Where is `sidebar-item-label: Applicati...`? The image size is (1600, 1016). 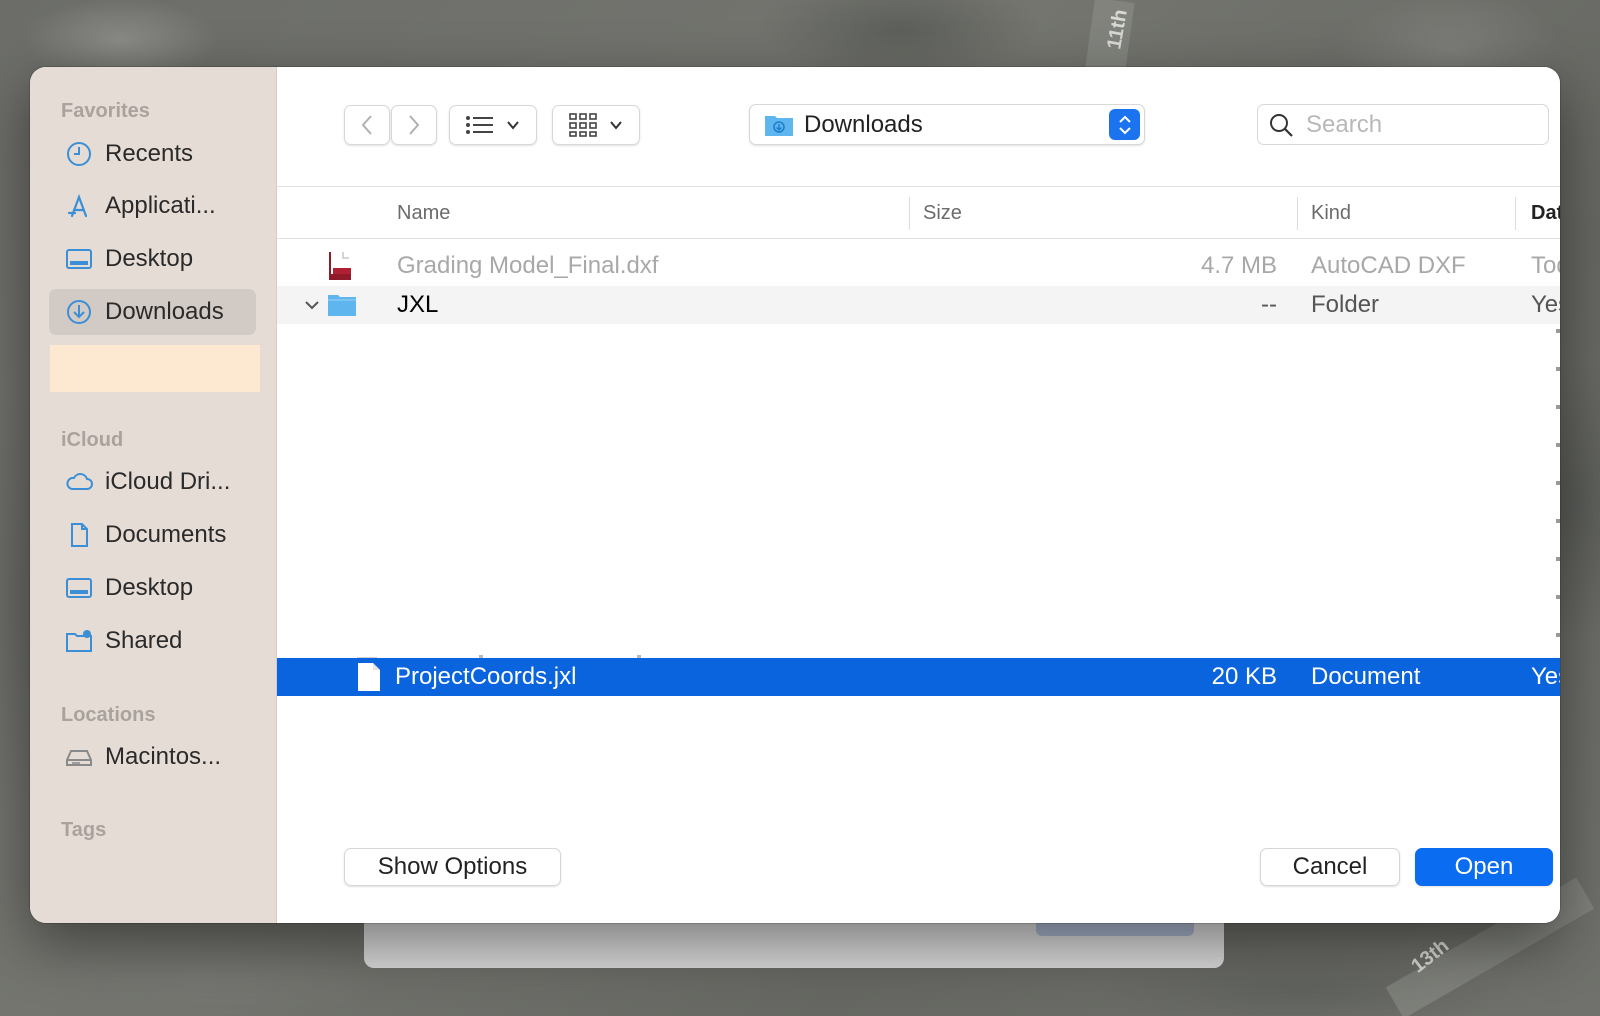
sidebar-item-label: Applicati... is located at coordinates (160, 205).